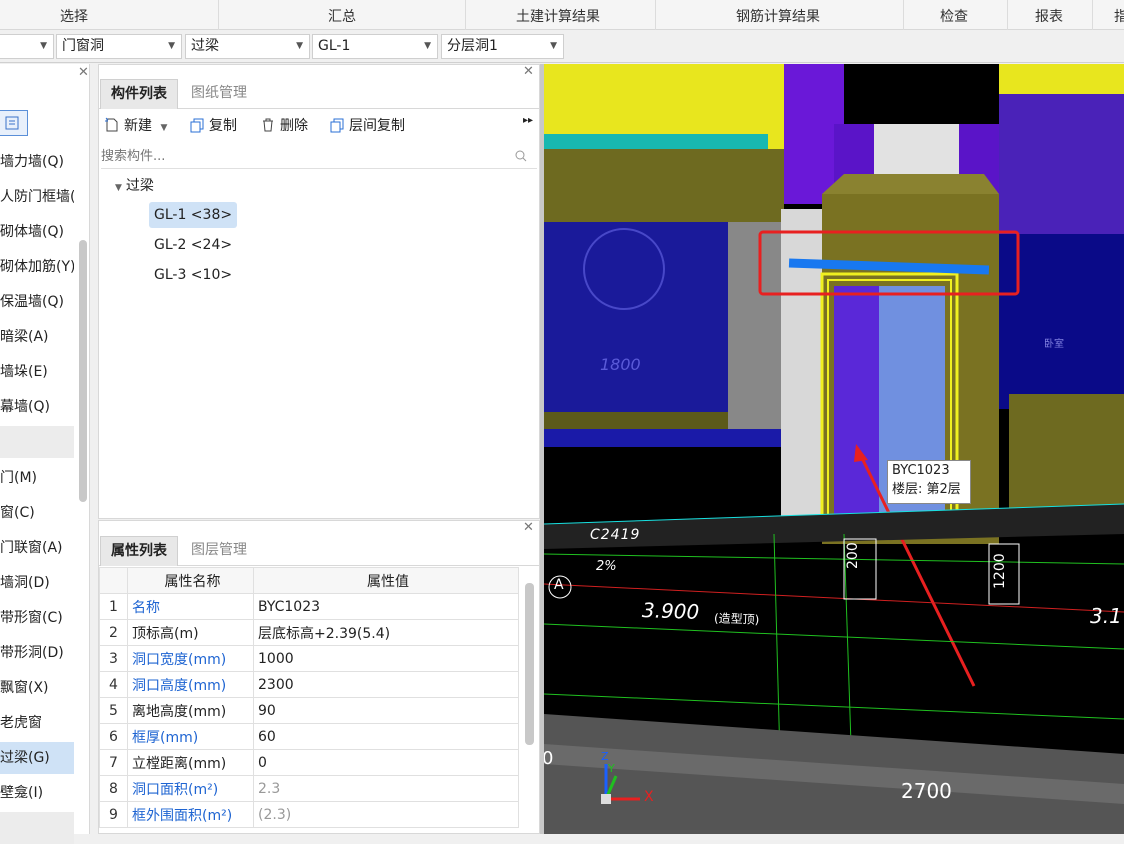 The image size is (1124, 844). Describe the element at coordinates (37, 478) in the screenshot. I see `category-item: 门(M)` at that location.